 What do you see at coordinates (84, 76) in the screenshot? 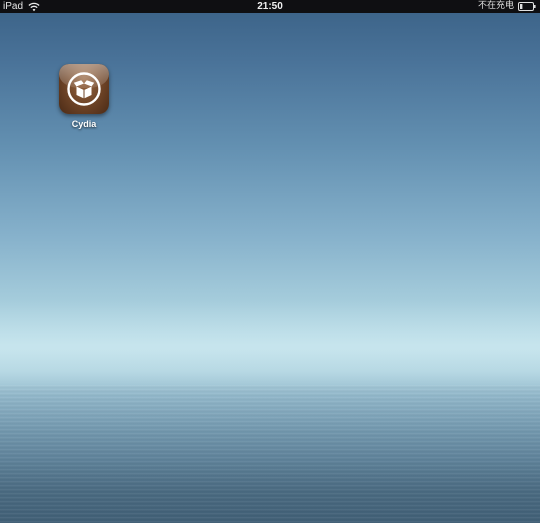
I see `icon-gloss` at bounding box center [84, 76].